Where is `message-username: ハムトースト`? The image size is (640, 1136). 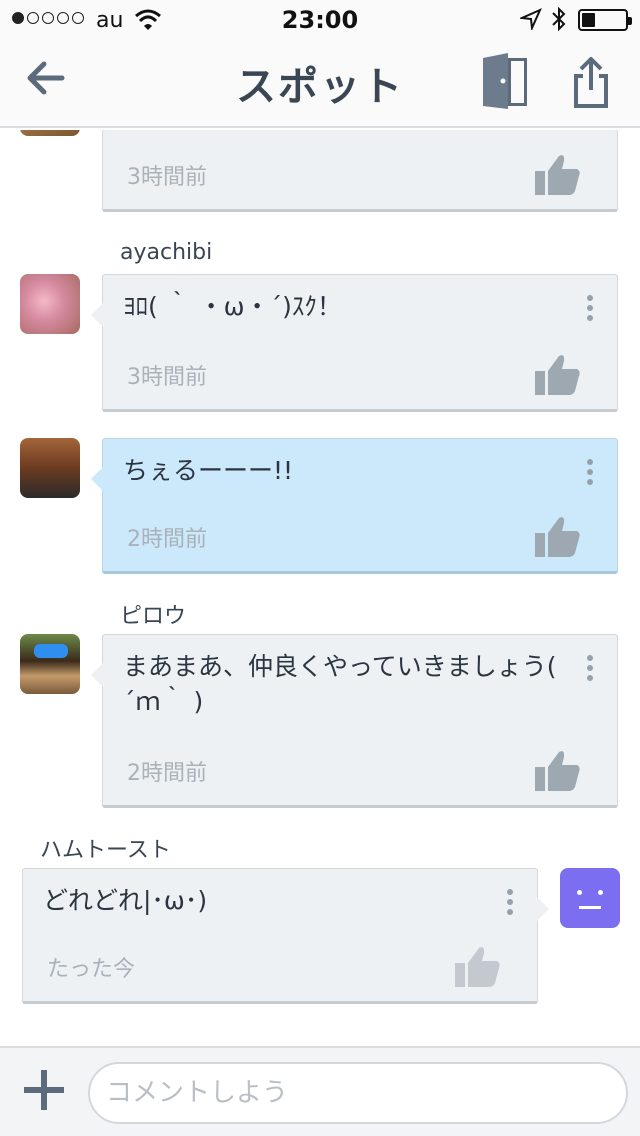
message-username: ハムトースト is located at coordinates (105, 850).